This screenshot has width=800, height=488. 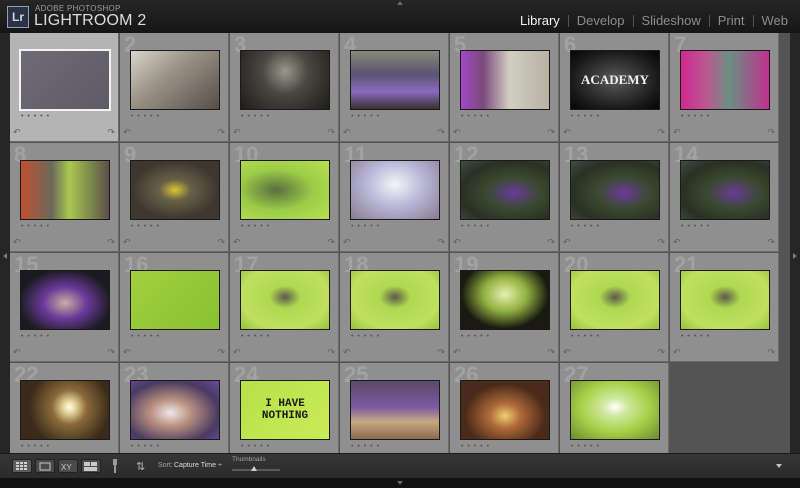 What do you see at coordinates (285, 410) in the screenshot?
I see `photo-thumbnail: I HAVE NOTHING` at bounding box center [285, 410].